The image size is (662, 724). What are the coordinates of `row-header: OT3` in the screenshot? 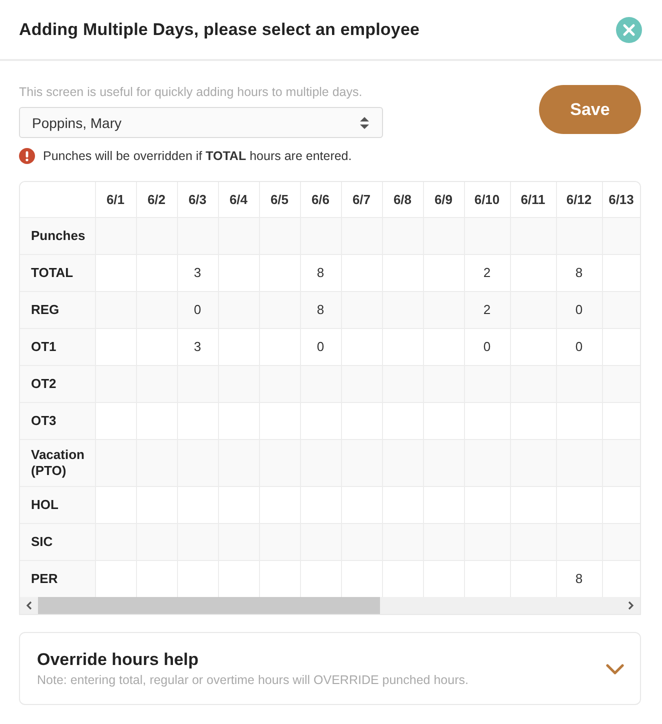 It's located at (57, 420).